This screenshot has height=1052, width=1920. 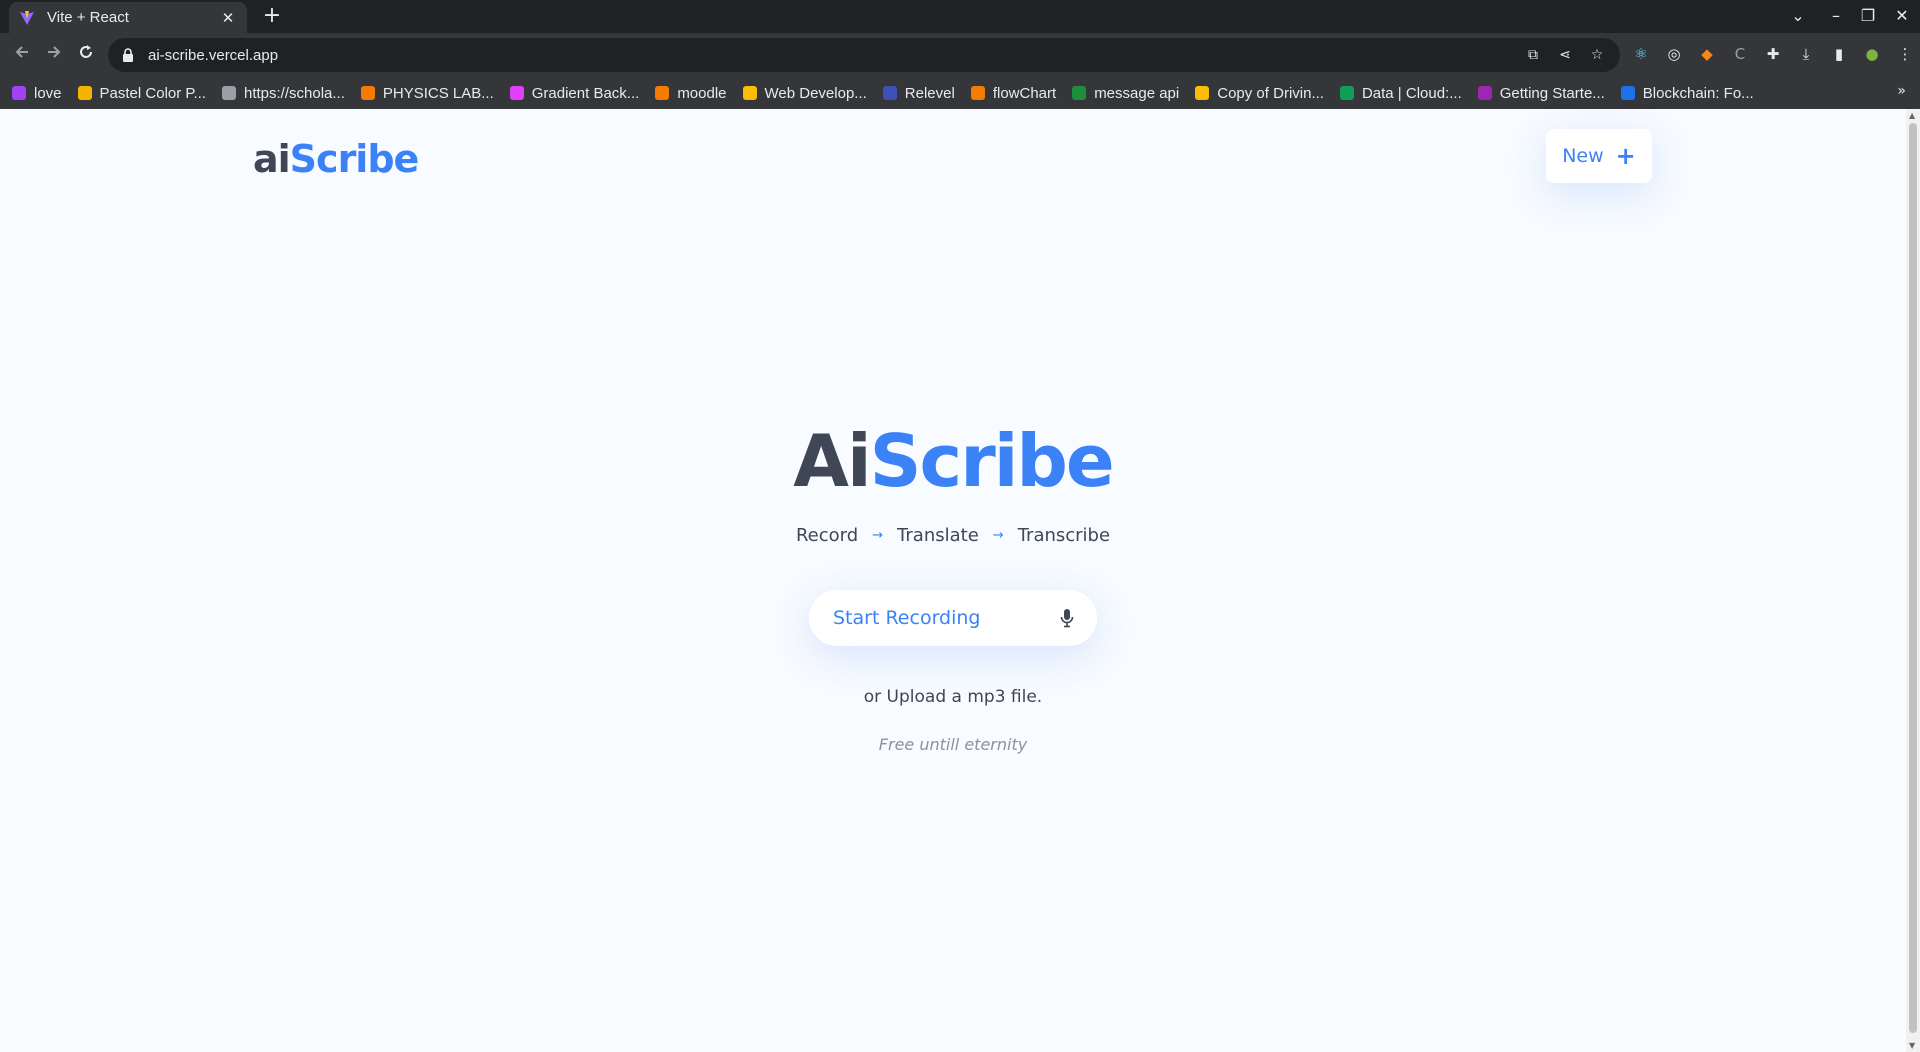 I want to click on menu-kebab-icon: ⋮, so click(x=1905, y=54).